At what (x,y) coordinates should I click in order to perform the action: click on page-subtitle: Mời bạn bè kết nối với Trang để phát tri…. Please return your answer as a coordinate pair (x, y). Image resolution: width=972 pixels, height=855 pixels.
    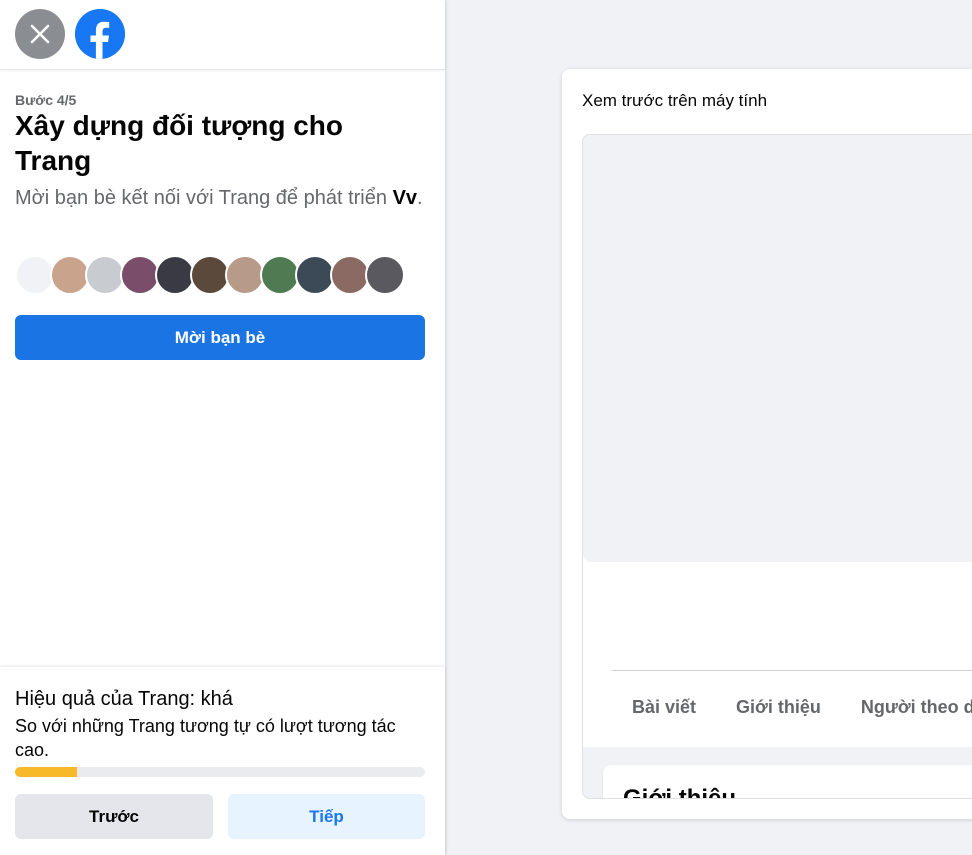
    Looking at the image, I should click on (220, 198).